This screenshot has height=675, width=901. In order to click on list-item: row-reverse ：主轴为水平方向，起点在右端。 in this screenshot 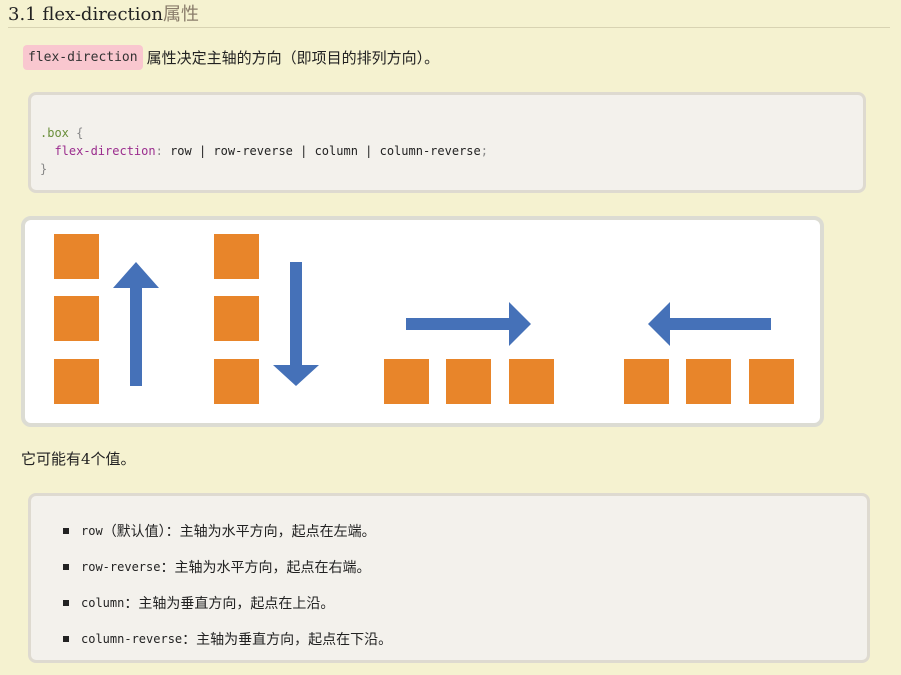, I will do `click(227, 567)`.